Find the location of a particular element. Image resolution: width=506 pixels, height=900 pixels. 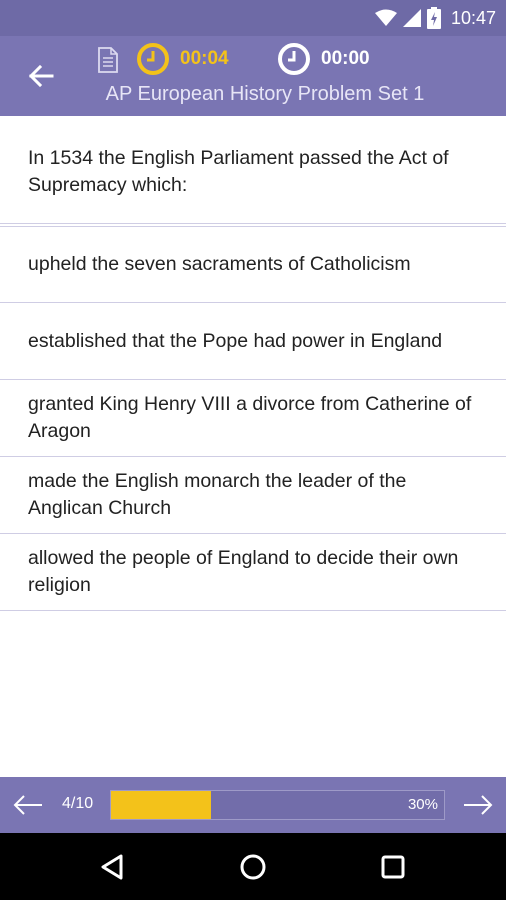

wifi-icon is located at coordinates (385, 17).